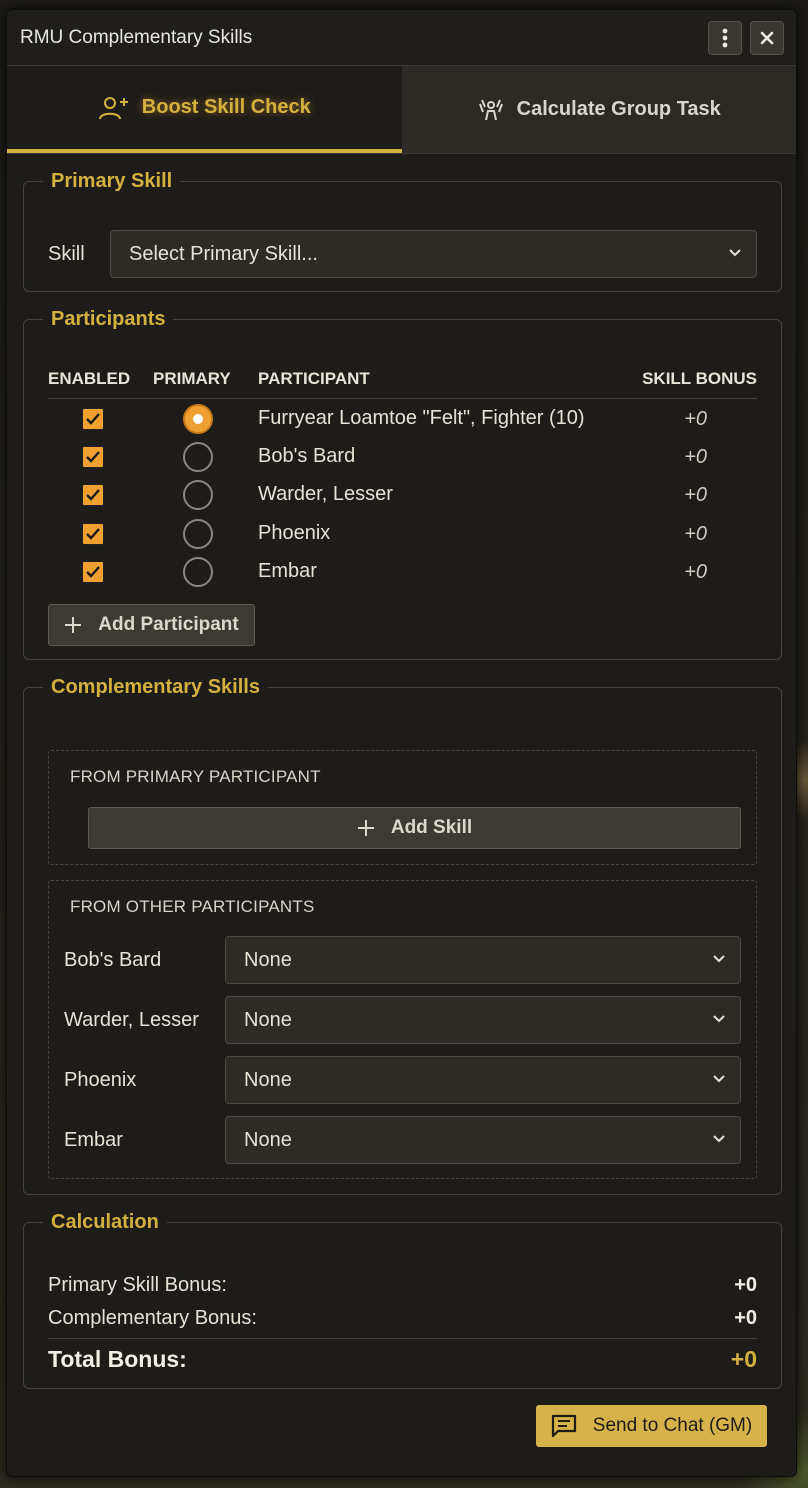 The width and height of the screenshot is (808, 1488). I want to click on participant-name: Bob's Bard, so click(307, 456).